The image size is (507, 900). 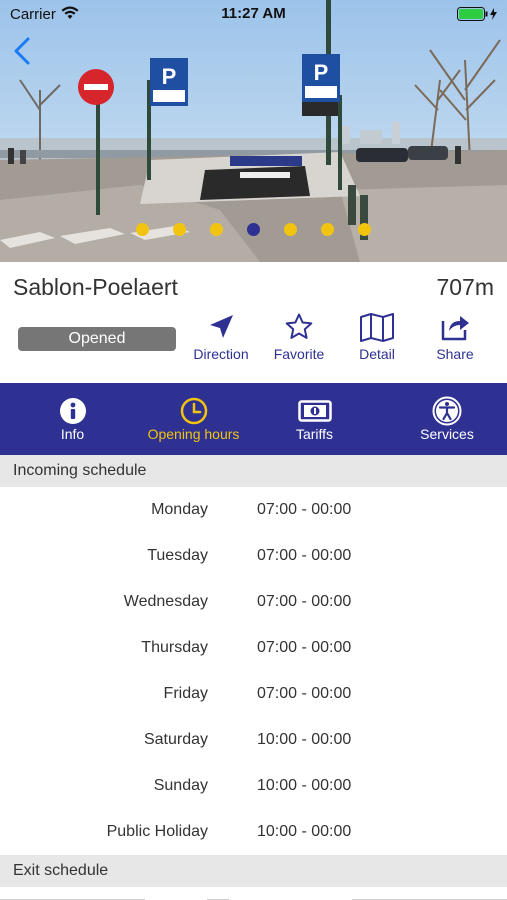 I want to click on schedule-row: Tuesday 07:00 - 00:00, so click(x=253, y=556).